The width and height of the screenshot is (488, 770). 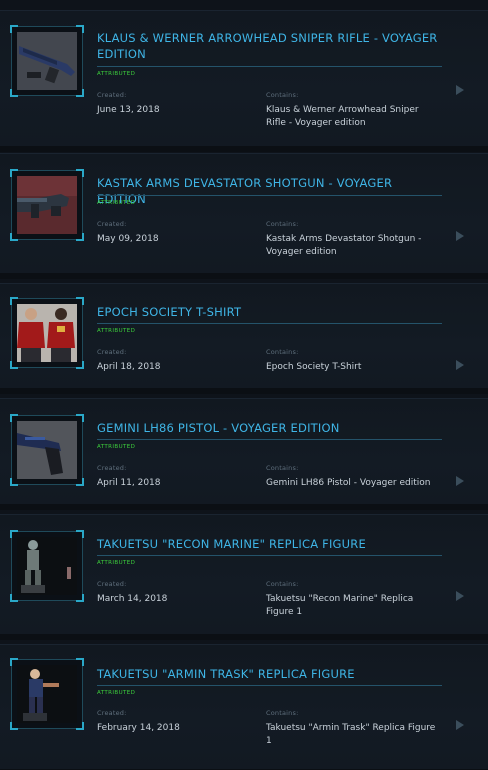 I want to click on contains-value: Takuetsu "Recon Marine" Replica Figure 1, so click(x=340, y=605).